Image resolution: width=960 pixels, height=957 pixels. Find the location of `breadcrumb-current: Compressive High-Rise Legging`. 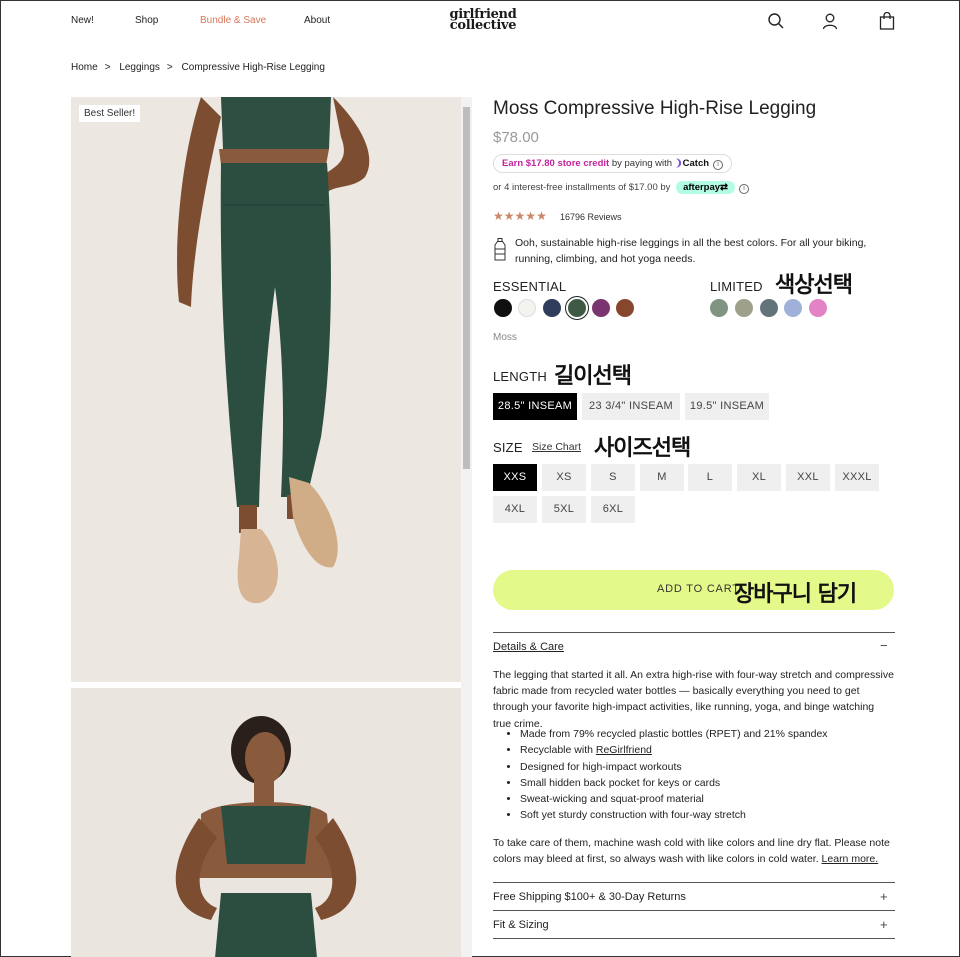

breadcrumb-current: Compressive High-Rise Legging is located at coordinates (253, 67).